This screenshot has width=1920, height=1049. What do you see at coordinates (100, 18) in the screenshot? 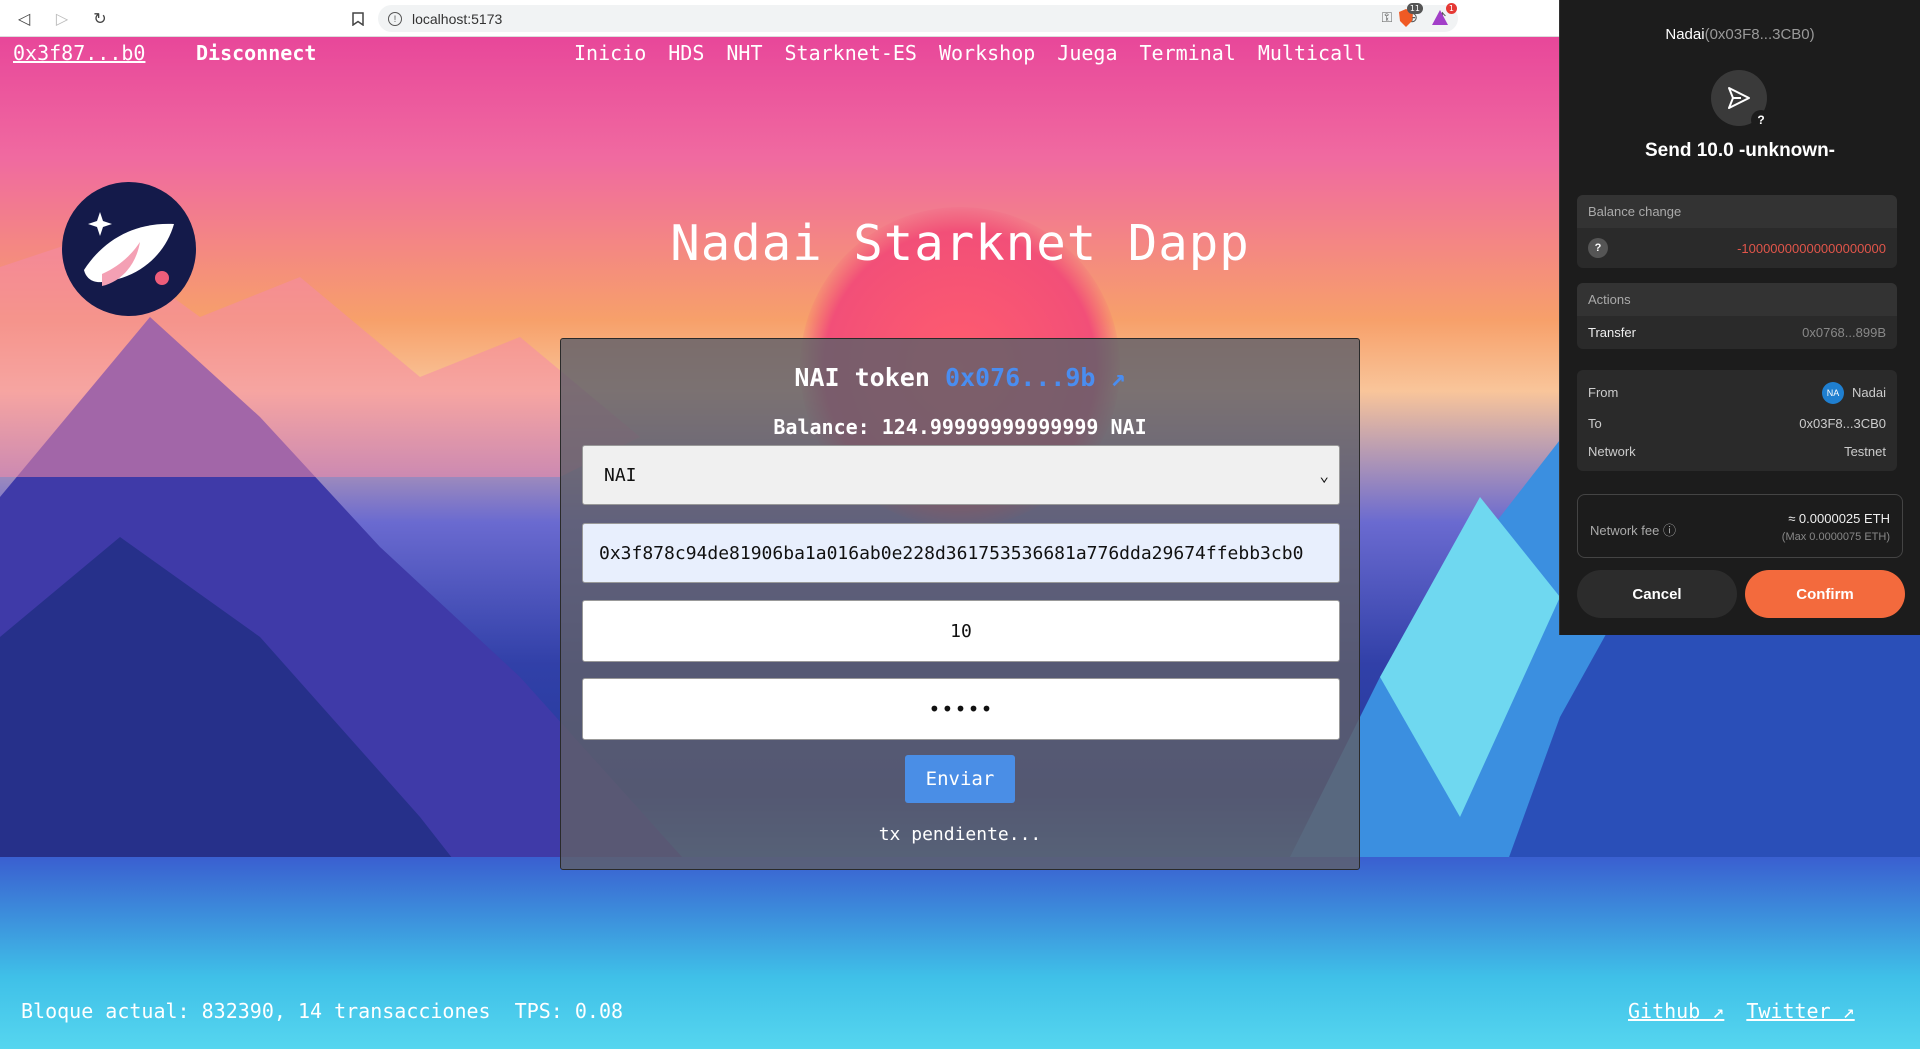
I see `reload-icon: ↻` at bounding box center [100, 18].